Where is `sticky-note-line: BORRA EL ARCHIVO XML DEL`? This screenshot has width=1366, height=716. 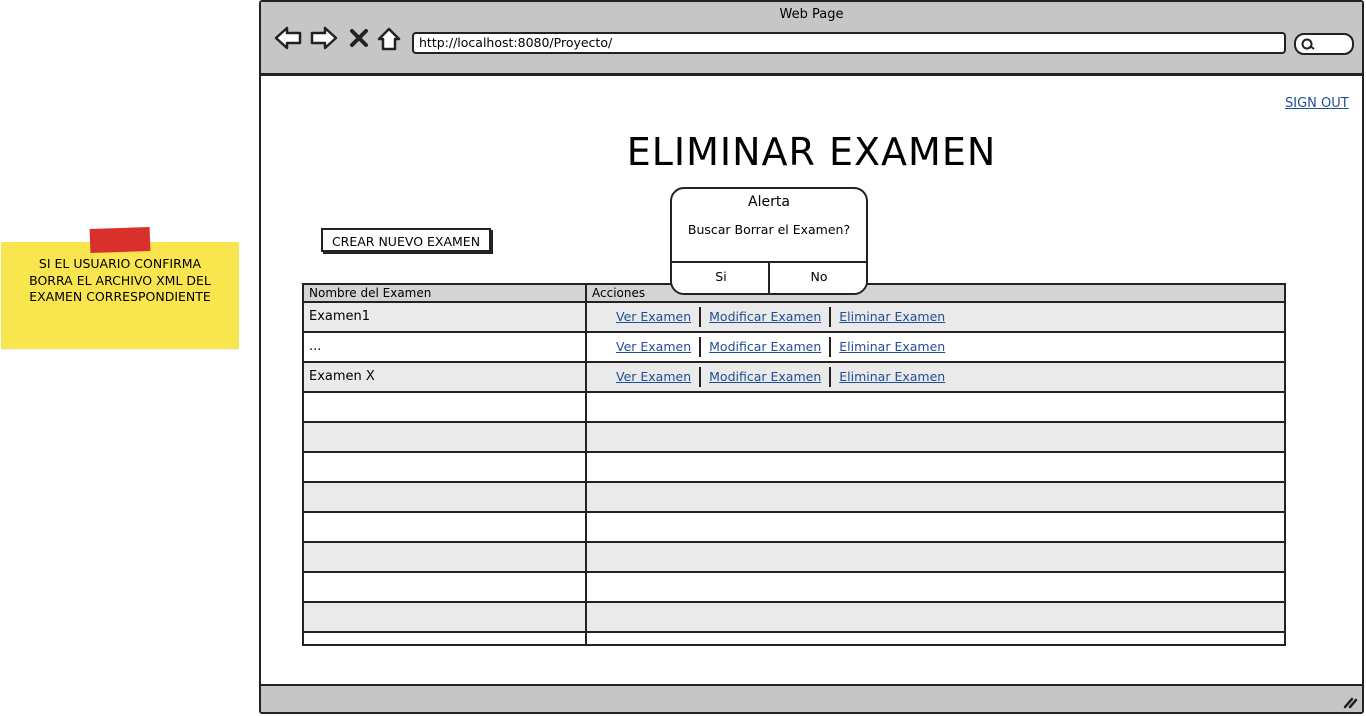
sticky-note-line: BORRA EL ARCHIVO XML DEL is located at coordinates (120, 280).